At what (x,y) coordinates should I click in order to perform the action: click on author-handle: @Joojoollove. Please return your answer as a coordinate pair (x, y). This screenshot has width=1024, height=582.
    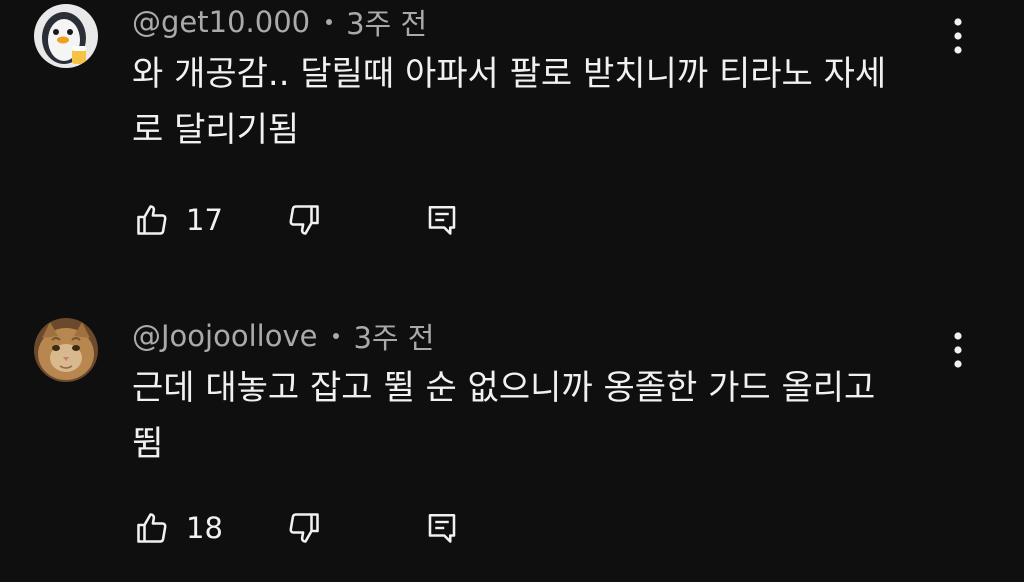
    Looking at the image, I should click on (224, 336).